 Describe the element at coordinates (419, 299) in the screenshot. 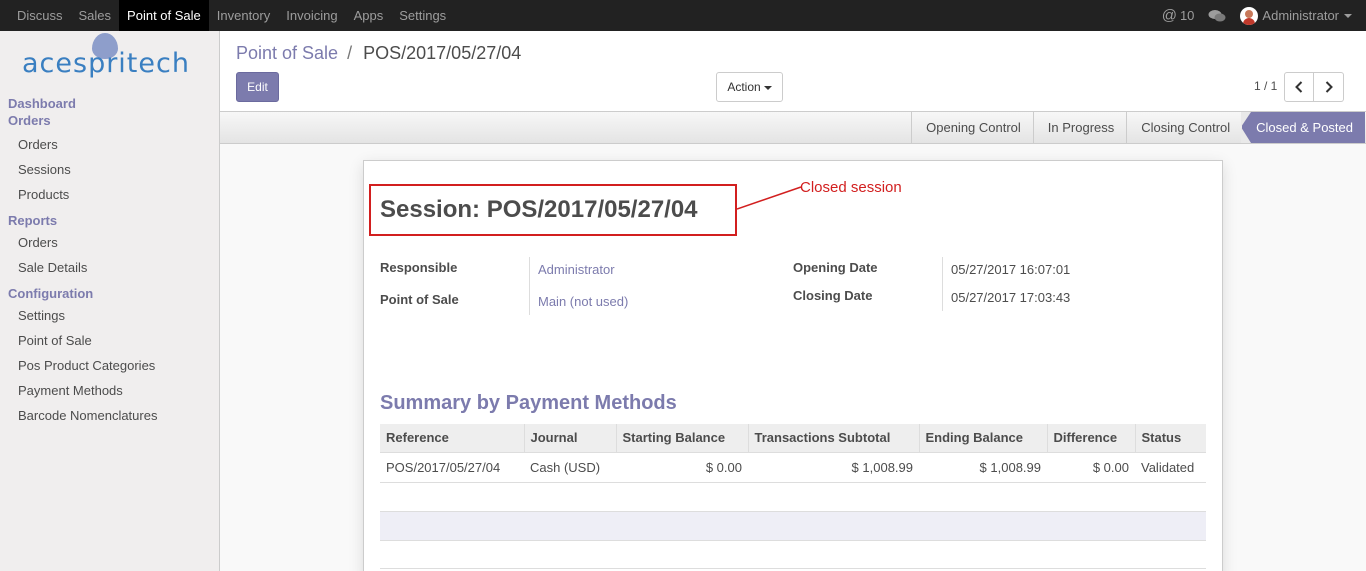

I see `point-of-sale-label: Point of Sale` at that location.